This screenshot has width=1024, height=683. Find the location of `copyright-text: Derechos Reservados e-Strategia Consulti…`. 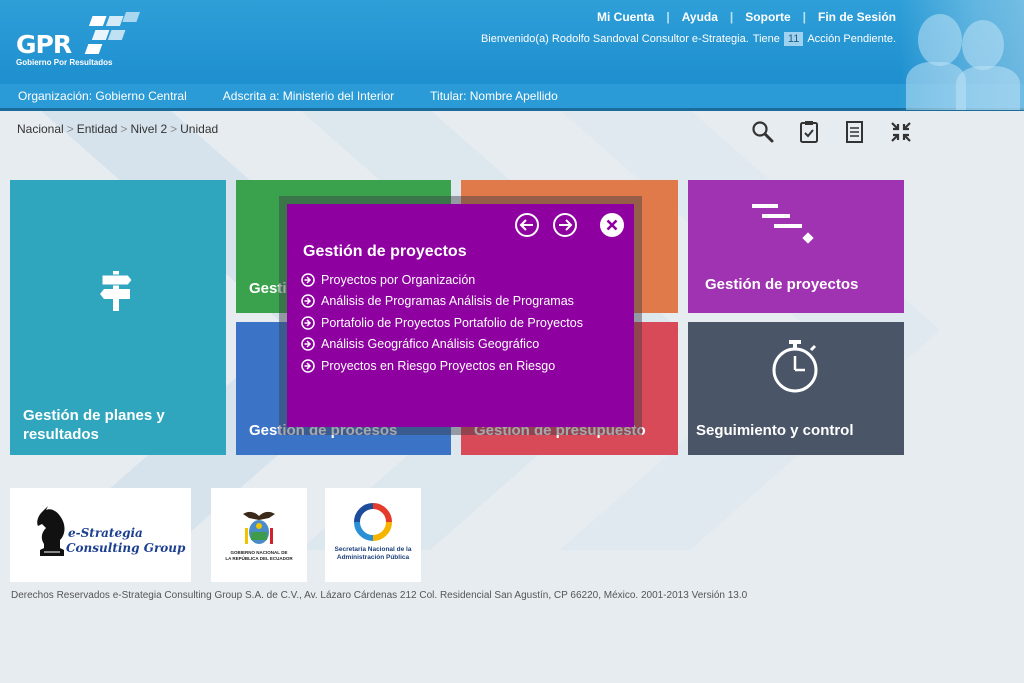

copyright-text: Derechos Reservados e-Strategia Consulti… is located at coordinates (379, 595).